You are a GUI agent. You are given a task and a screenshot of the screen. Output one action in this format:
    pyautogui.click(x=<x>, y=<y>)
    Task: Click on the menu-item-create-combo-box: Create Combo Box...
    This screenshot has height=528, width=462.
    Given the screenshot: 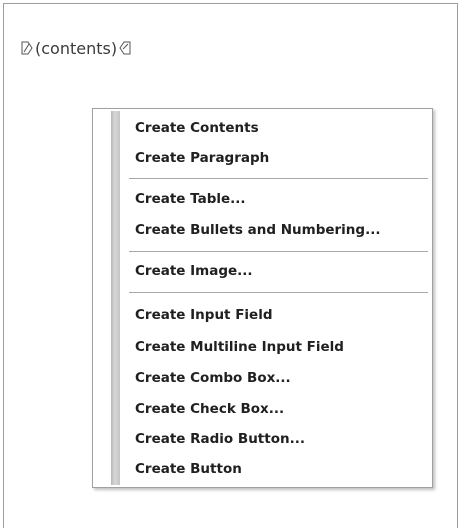 What is the action you would take?
    pyautogui.click(x=213, y=378)
    